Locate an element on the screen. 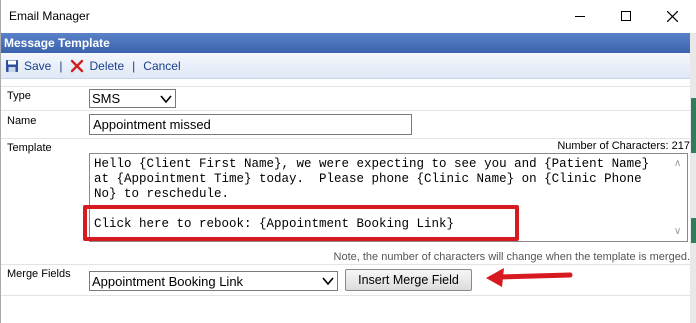 The image size is (696, 323). minimize-icon is located at coordinates (580, 16).